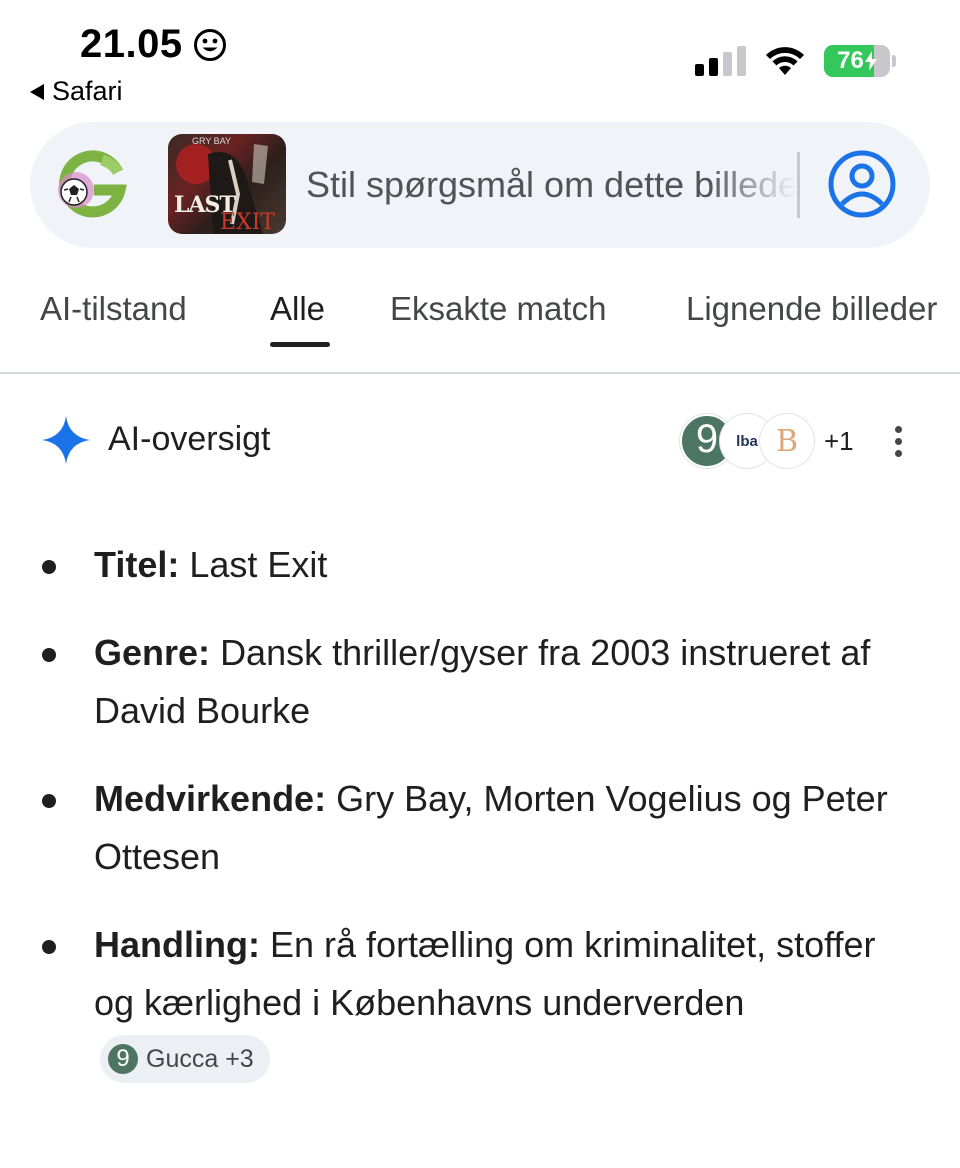  What do you see at coordinates (839, 441) in the screenshot?
I see `sources-more-count: +1` at bounding box center [839, 441].